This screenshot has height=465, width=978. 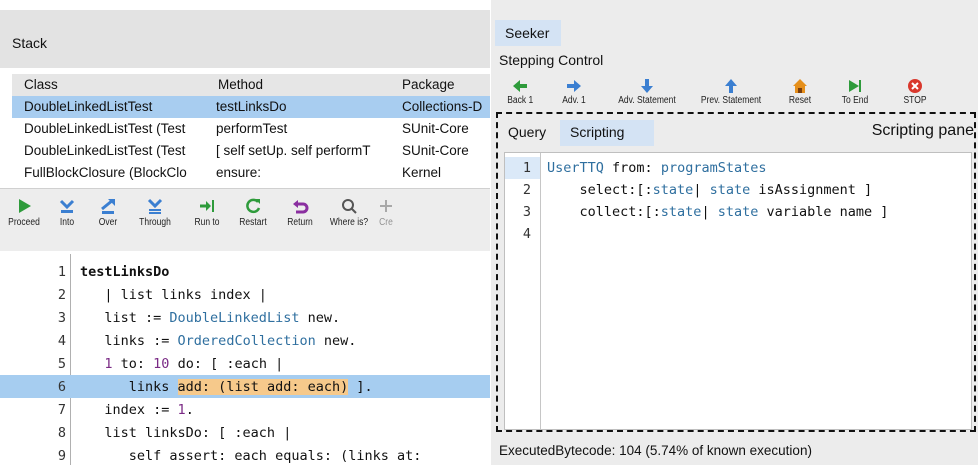 I want to click on stack-row-class: DoubleLinkedListTest, so click(x=88, y=106).